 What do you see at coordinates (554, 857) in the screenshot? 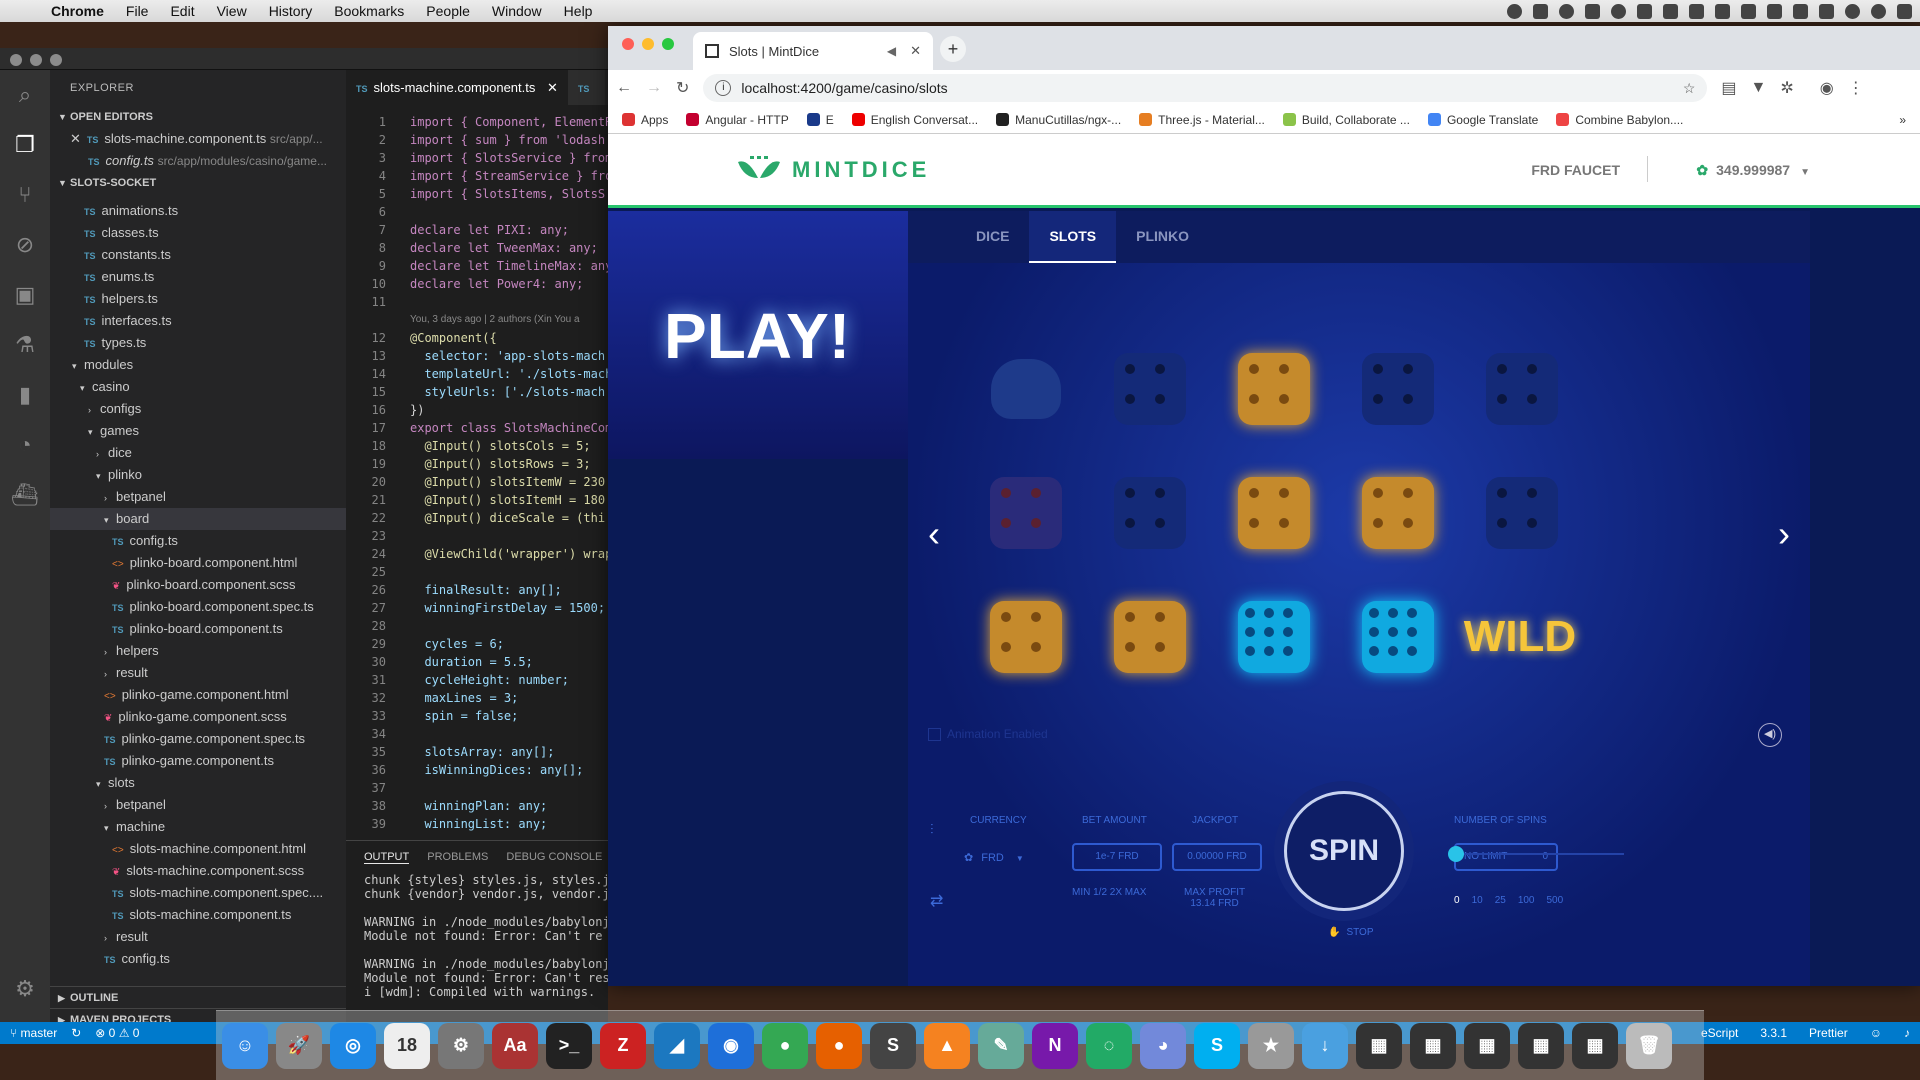
I see `panel-tab-debug-console: DEBUG CONSOLE` at bounding box center [554, 857].